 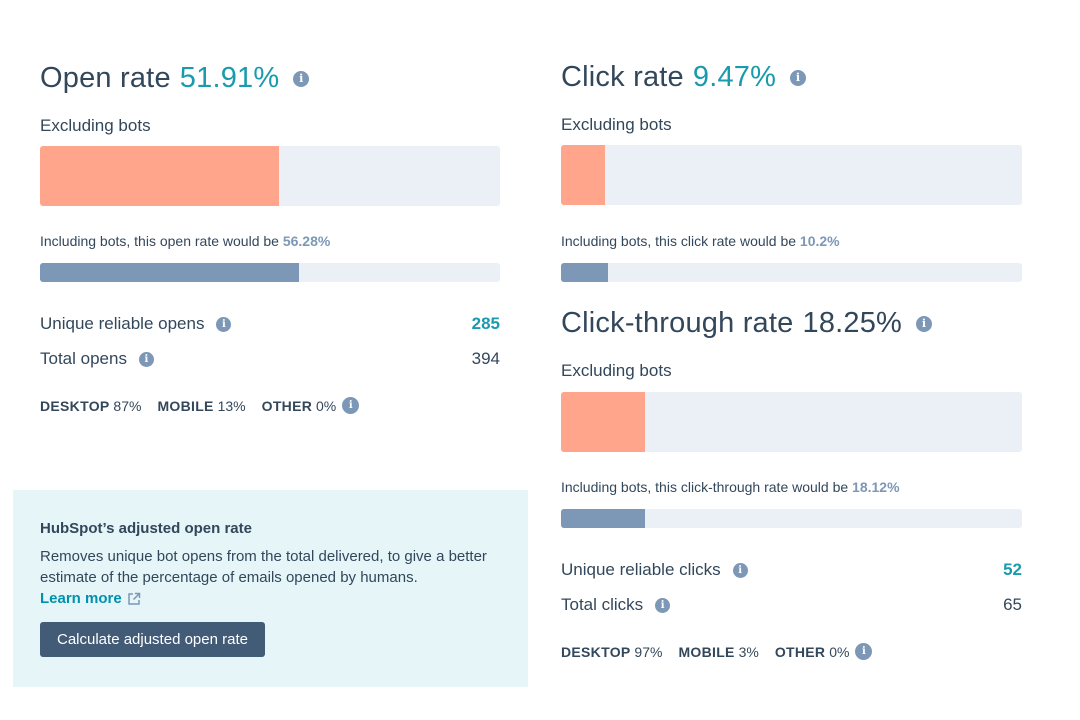 I want to click on stat-value: 394, so click(x=485, y=358).